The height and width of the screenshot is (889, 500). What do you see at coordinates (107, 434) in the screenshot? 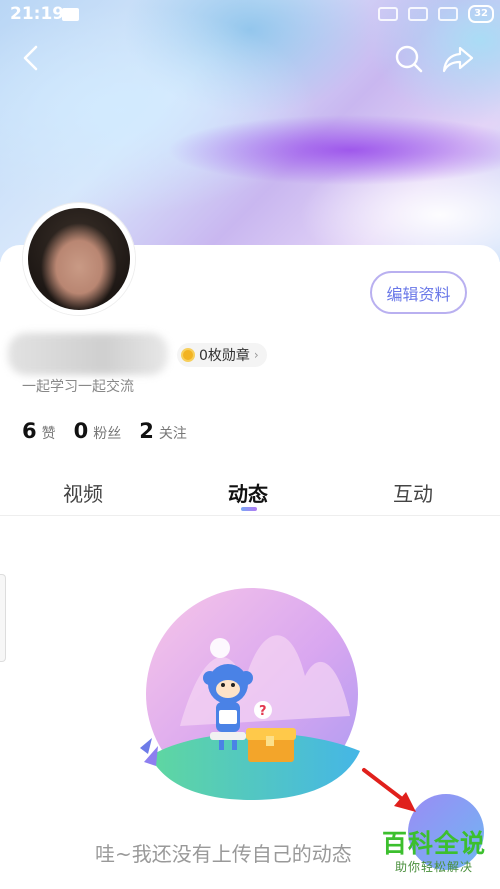
I see `stat-fans-label: 粉丝` at bounding box center [107, 434].